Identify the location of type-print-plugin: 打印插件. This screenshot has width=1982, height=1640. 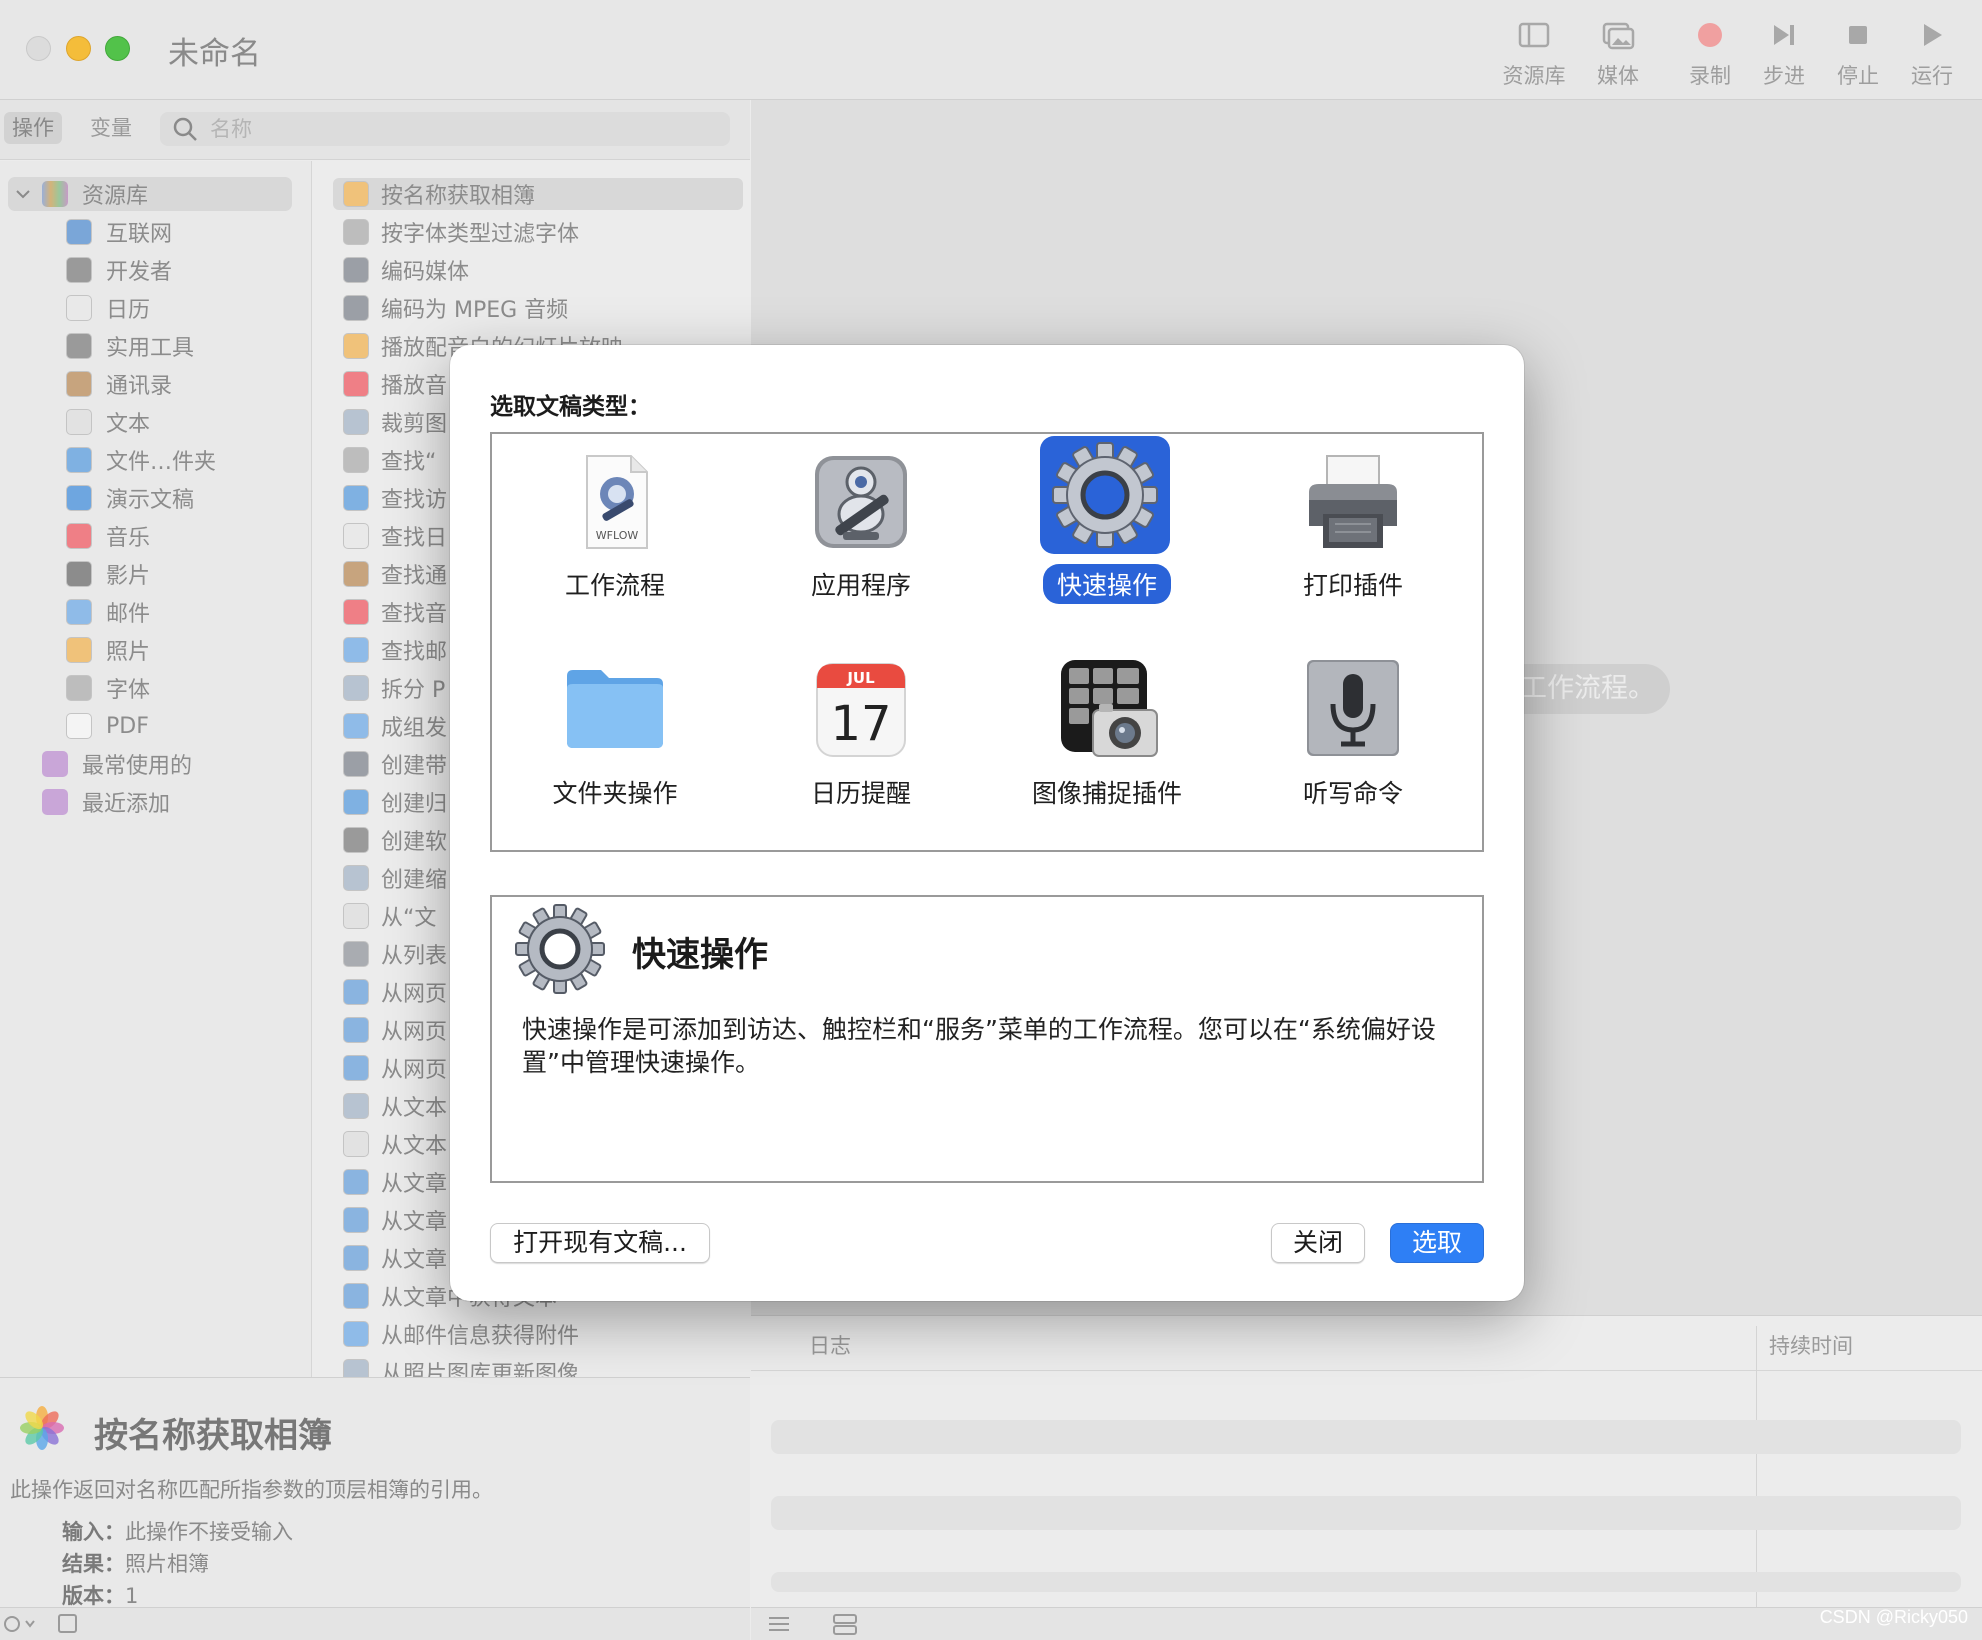
(1353, 531).